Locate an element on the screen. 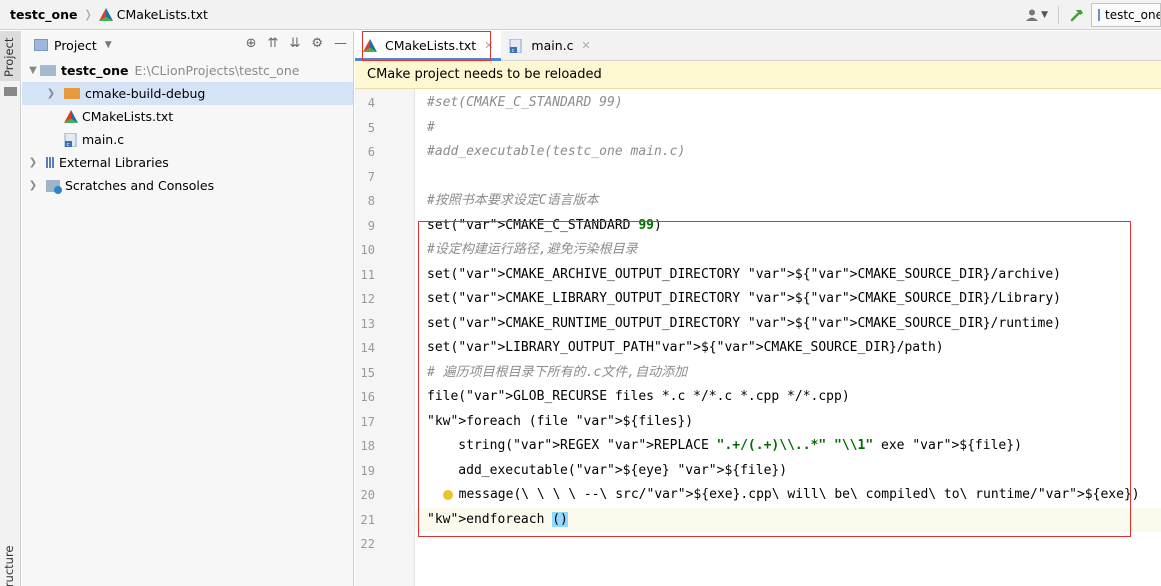 The image size is (1161, 586). breadcrumb-file: CMakeLists.txt is located at coordinates (162, 14).